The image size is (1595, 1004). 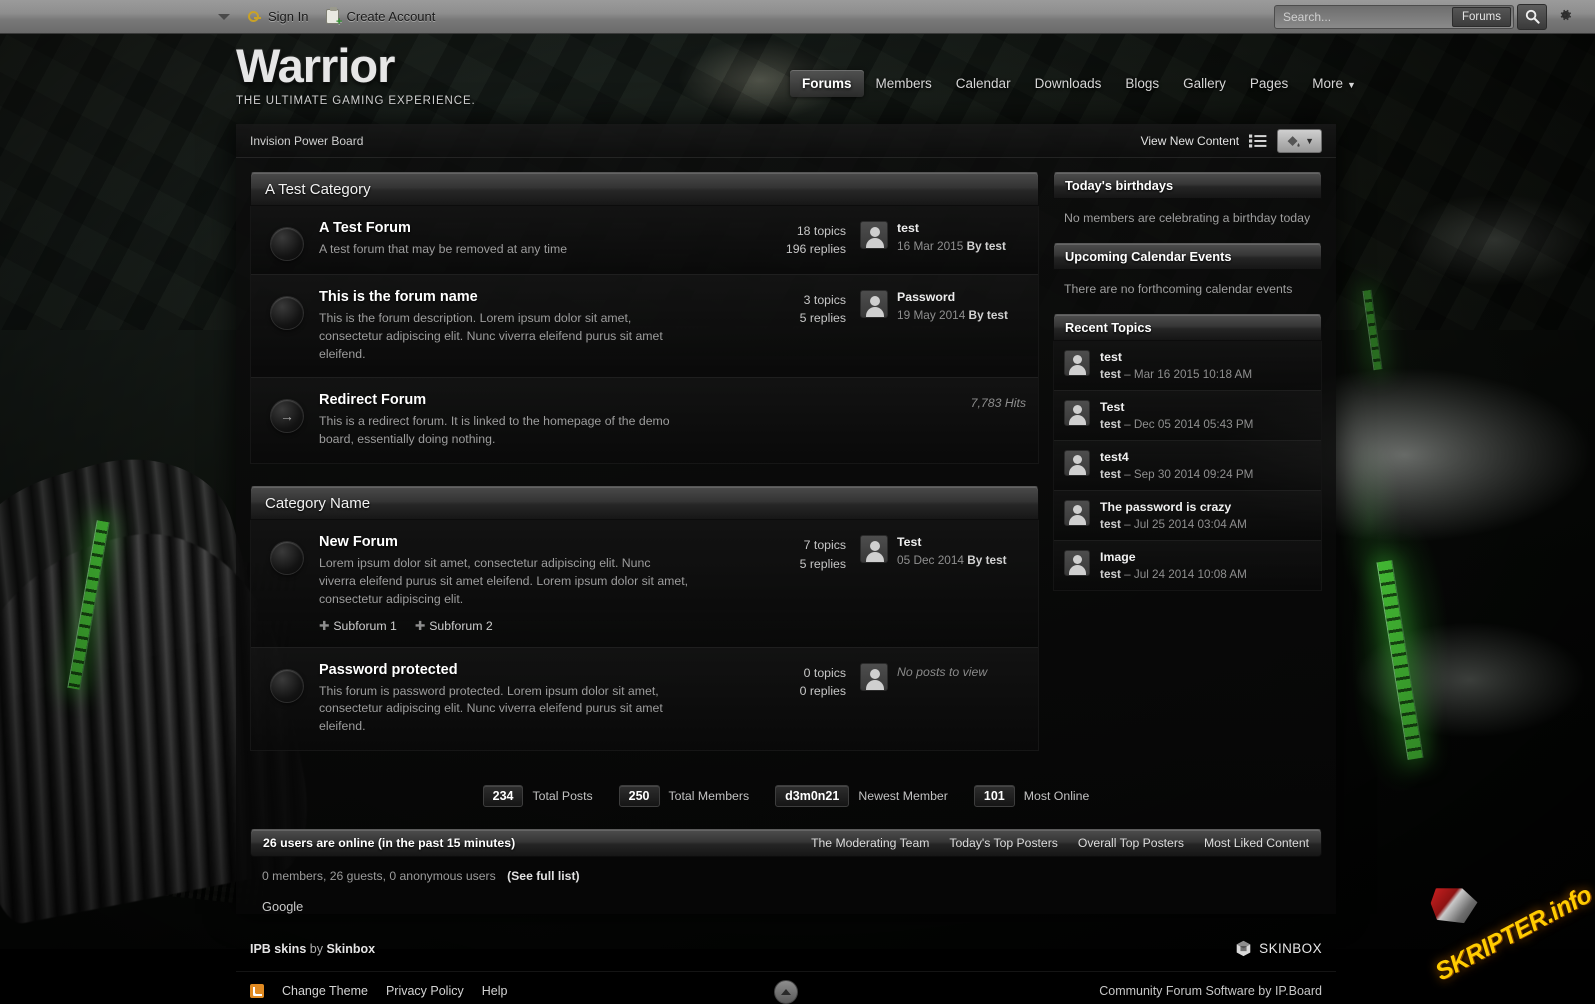 I want to click on nav-item-gallery: Gallery, so click(x=1204, y=83).